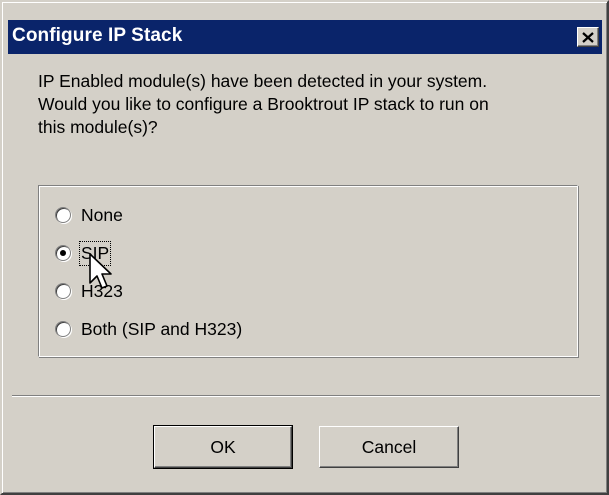 This screenshot has height=495, width=609. What do you see at coordinates (305, 37) in the screenshot?
I see `title-bar: Configure IP Stack` at bounding box center [305, 37].